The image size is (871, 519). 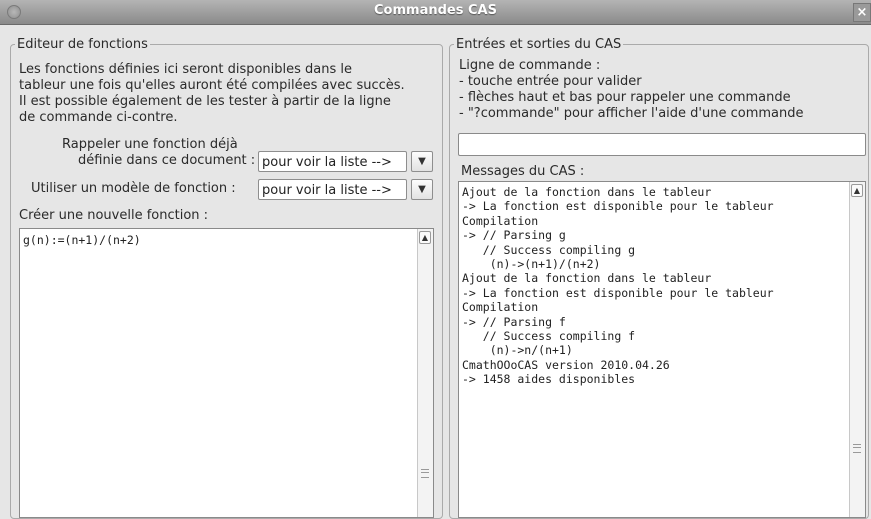 I want to click on template-function-dropdown-button: ▼, so click(x=422, y=189).